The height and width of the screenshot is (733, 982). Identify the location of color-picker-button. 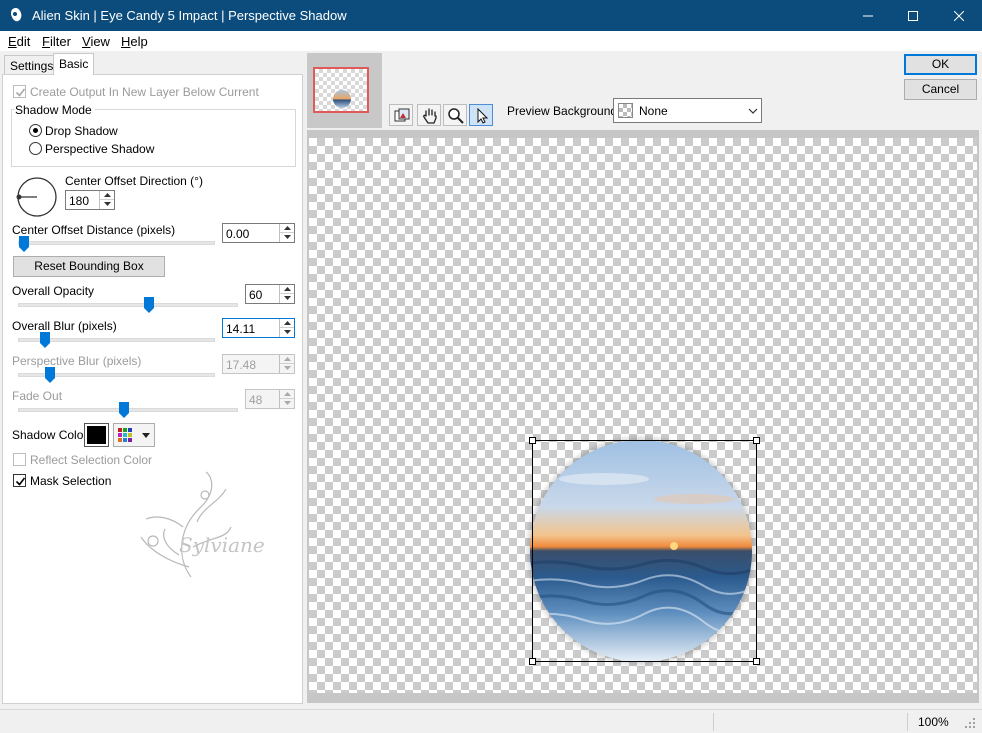
(134, 435).